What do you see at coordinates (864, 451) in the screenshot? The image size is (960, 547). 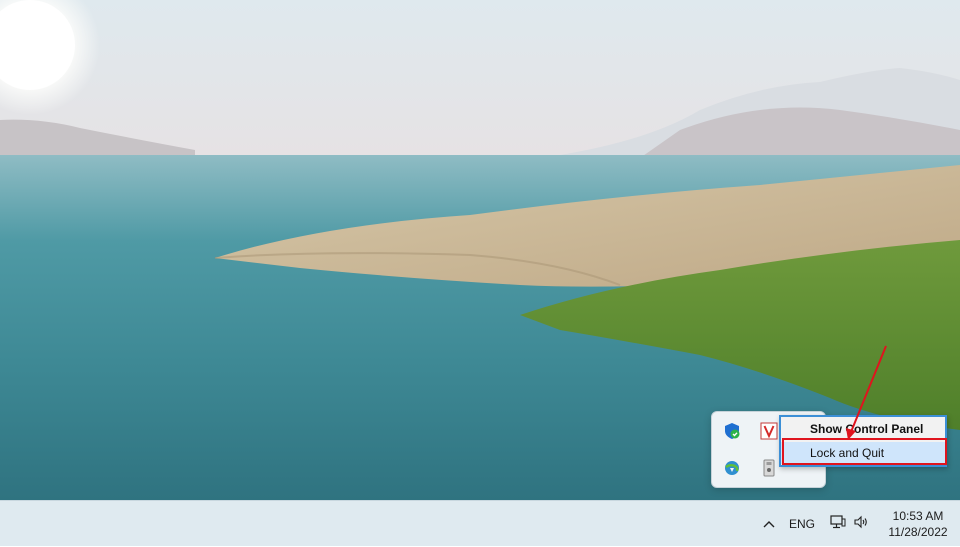 I see `highlight-box` at bounding box center [864, 451].